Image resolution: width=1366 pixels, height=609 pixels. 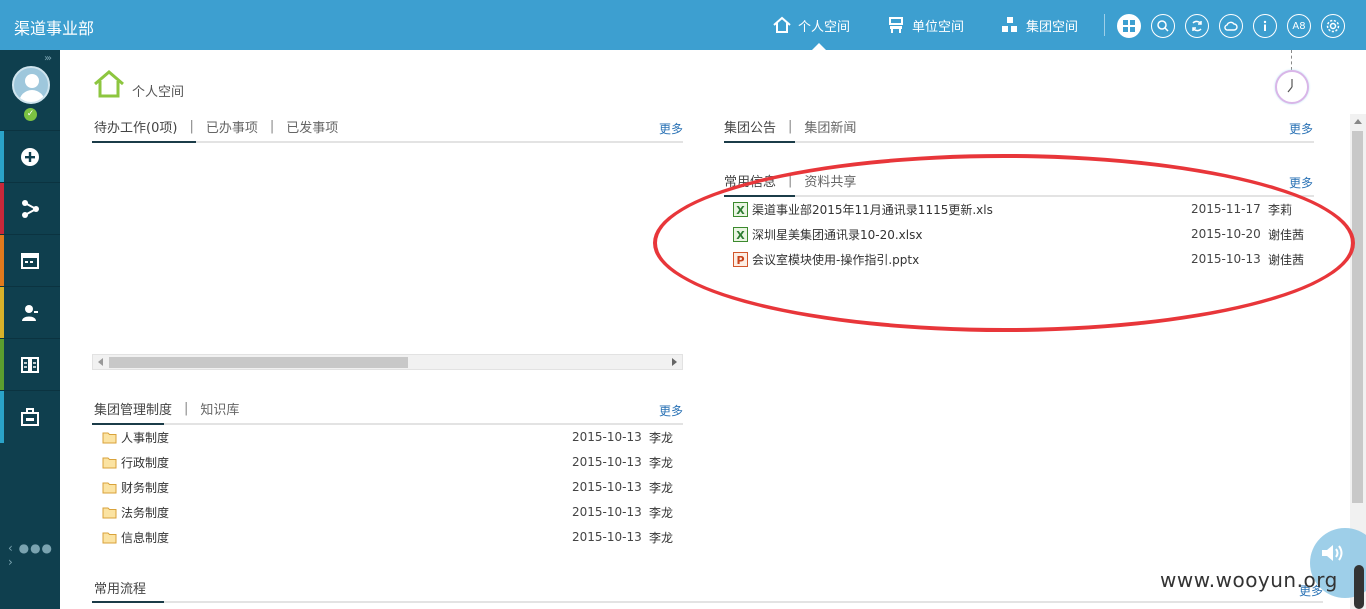 I want to click on notice-rule, so click(x=1019, y=142).